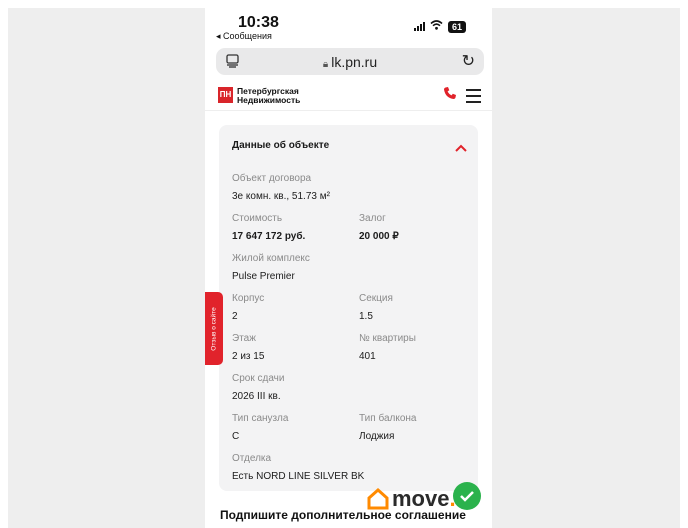  I want to click on field-finishing: Отделка Есть NORD LINE SILVER BK, so click(298, 467).